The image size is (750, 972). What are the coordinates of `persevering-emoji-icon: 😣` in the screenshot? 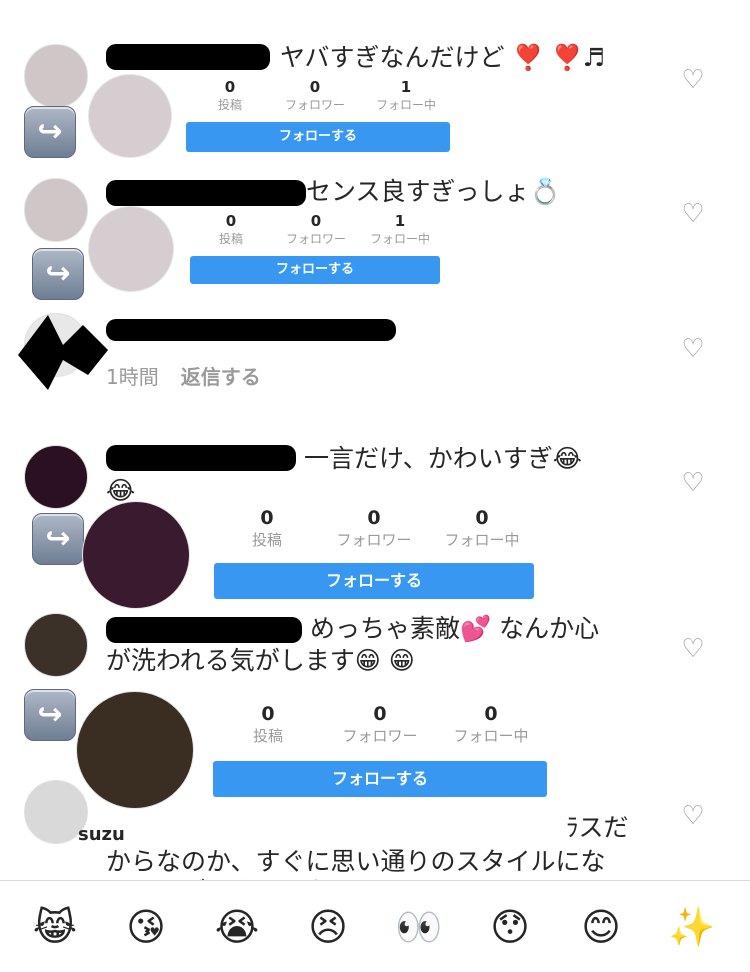 It's located at (328, 927).